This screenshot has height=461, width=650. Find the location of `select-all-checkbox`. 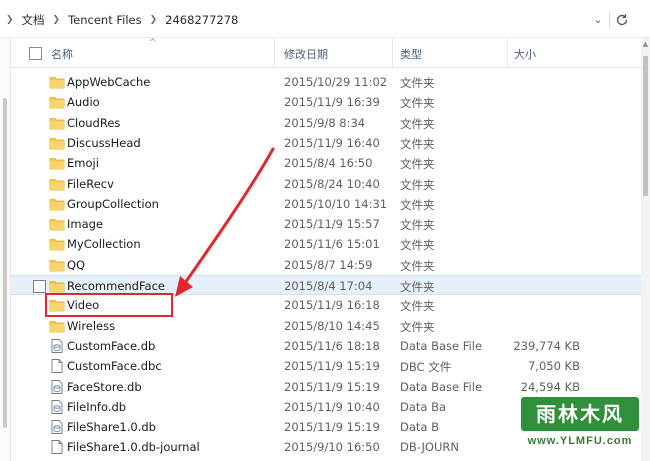

select-all-checkbox is located at coordinates (35, 53).